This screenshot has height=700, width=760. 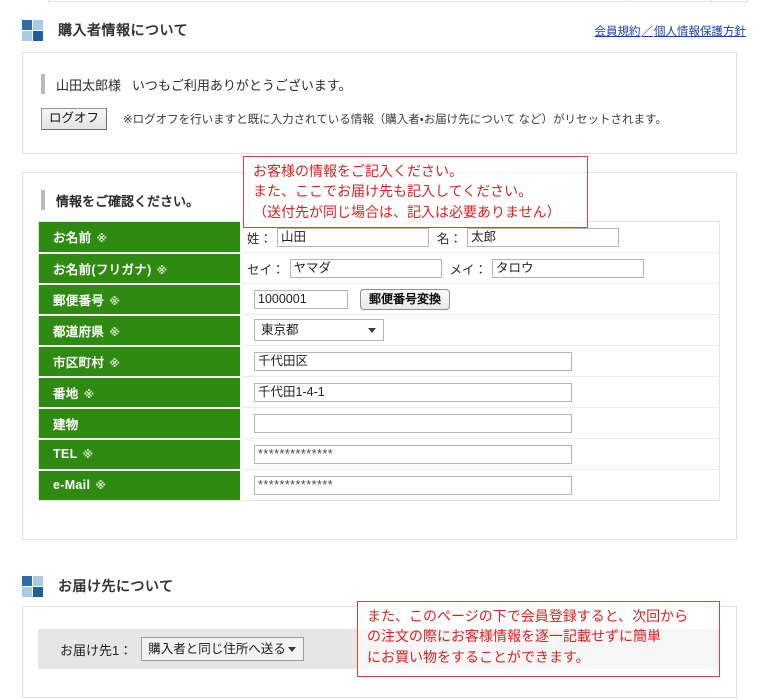 I want to click on row-label-postal-code: 郵便番号 ※, so click(x=140, y=299).